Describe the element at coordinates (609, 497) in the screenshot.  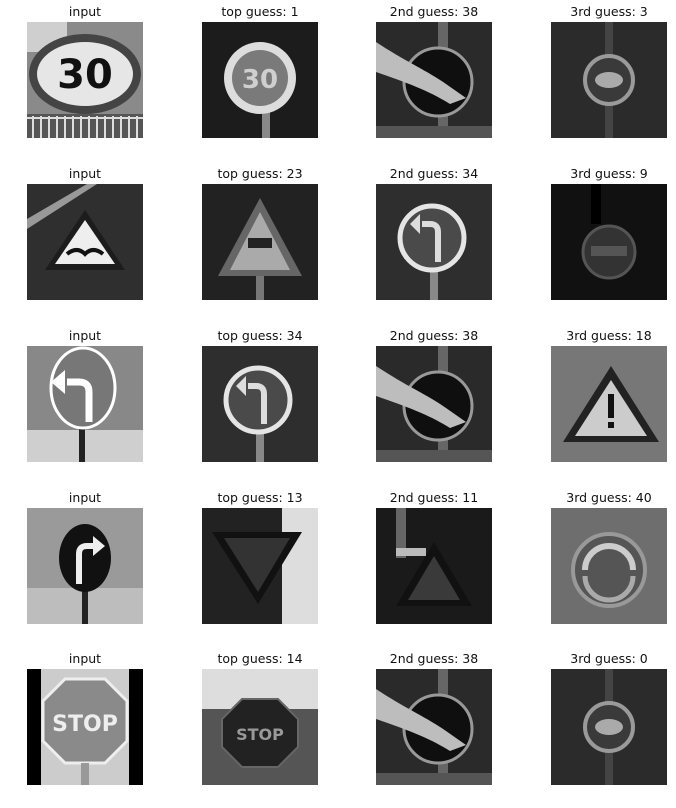
I see `guess-caption: 3rd guess: 40` at that location.